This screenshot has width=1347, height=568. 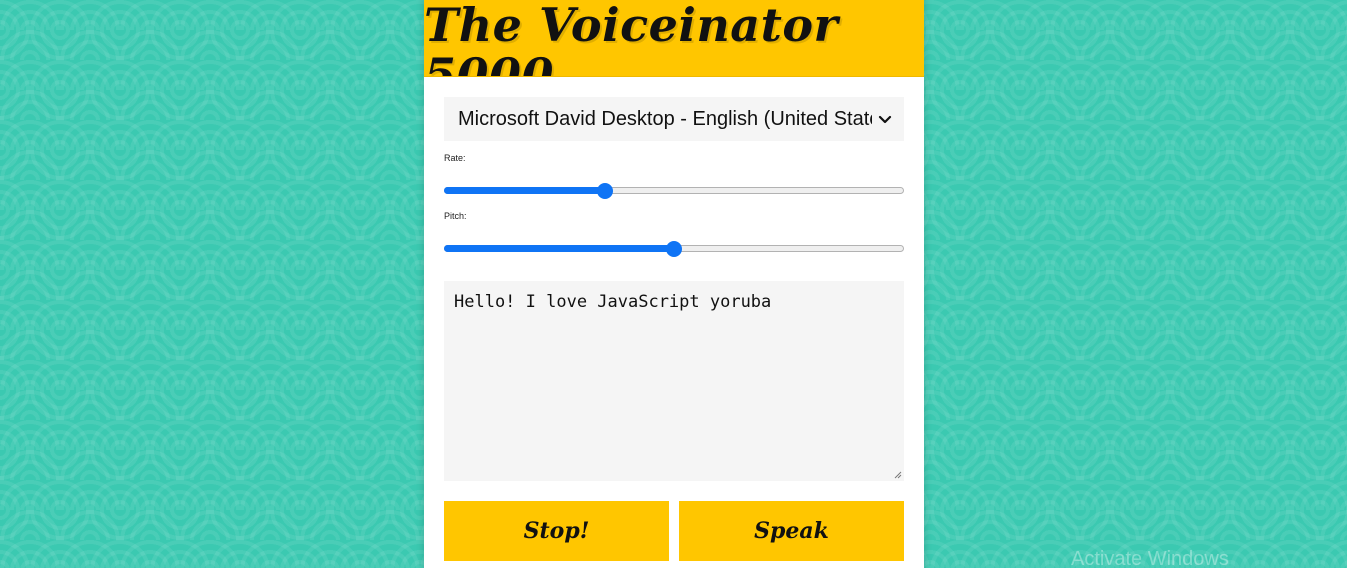 I want to click on chevron-down-icon, so click(x=885, y=119).